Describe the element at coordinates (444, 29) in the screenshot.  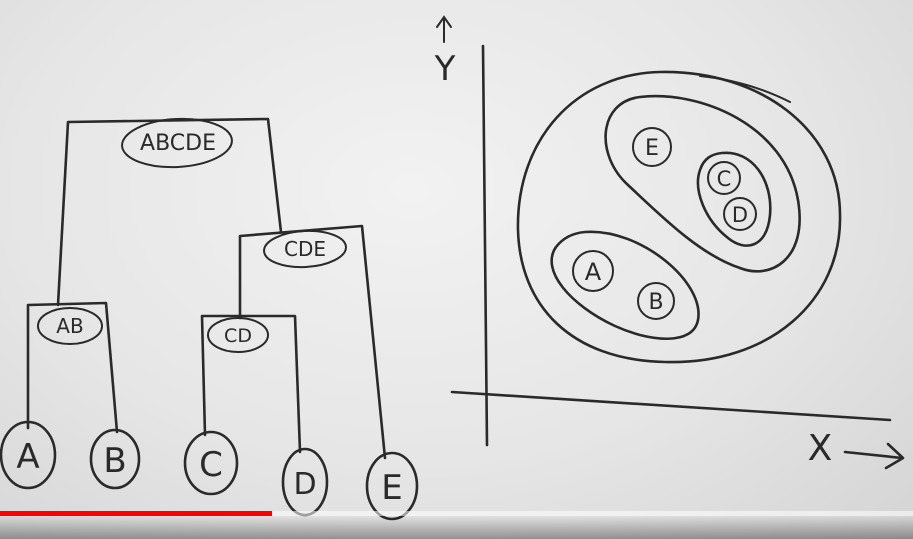
I see `y-axis-arrow` at that location.